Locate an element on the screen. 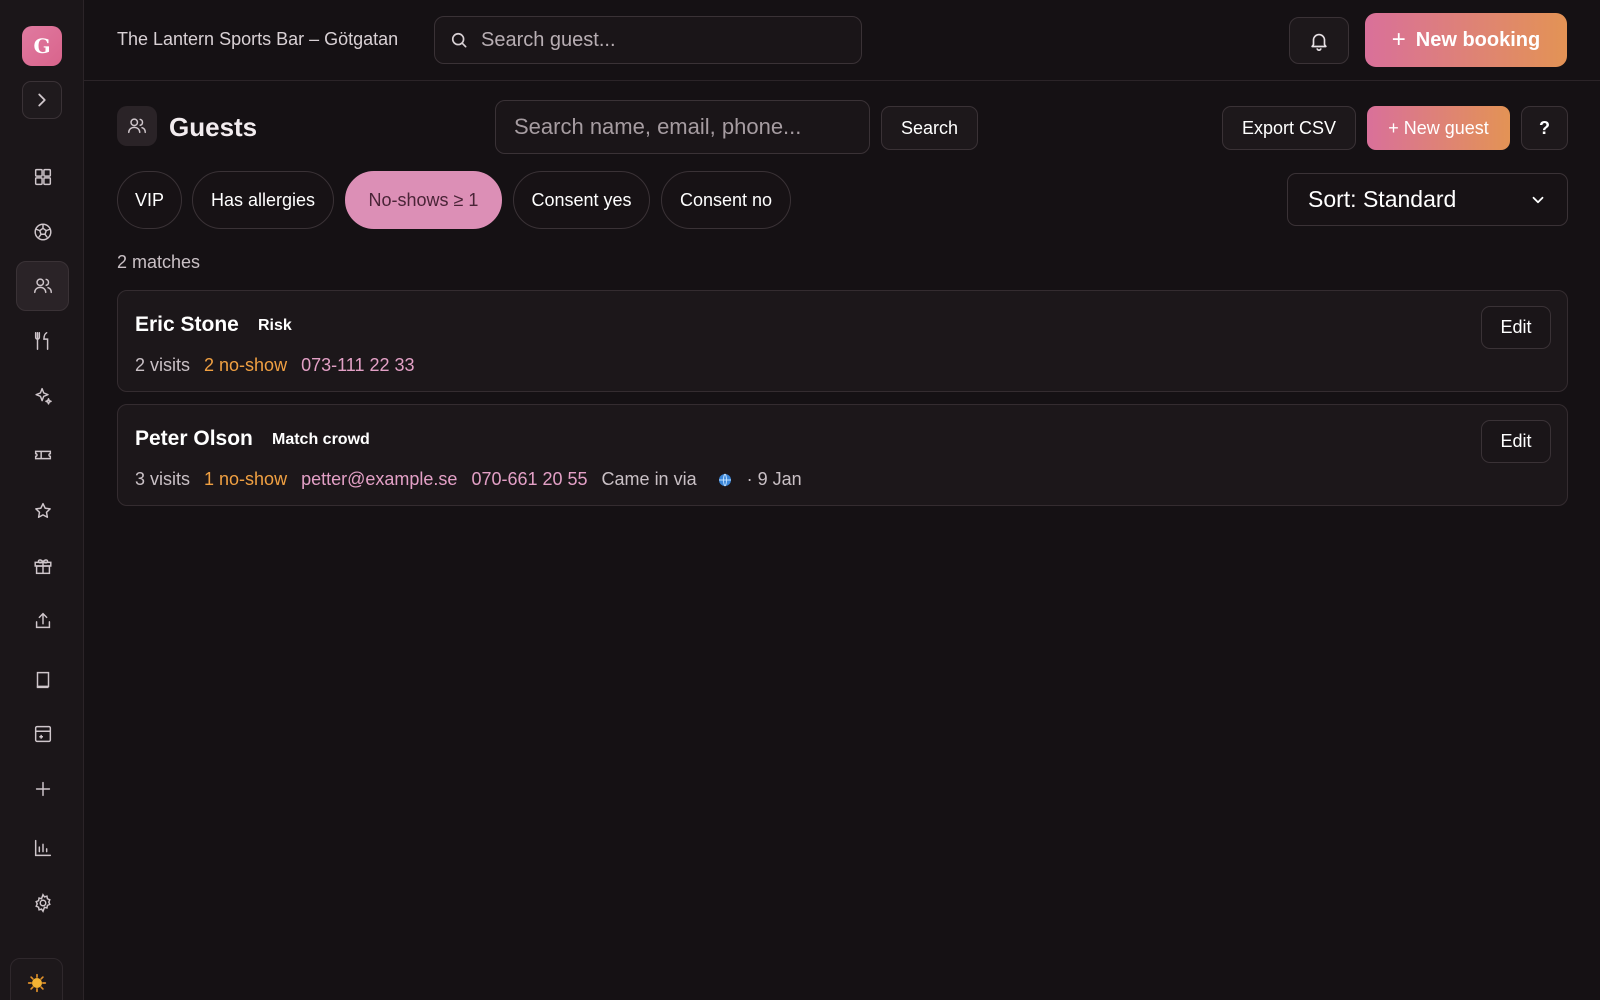  ticket-icon is located at coordinates (42, 455).